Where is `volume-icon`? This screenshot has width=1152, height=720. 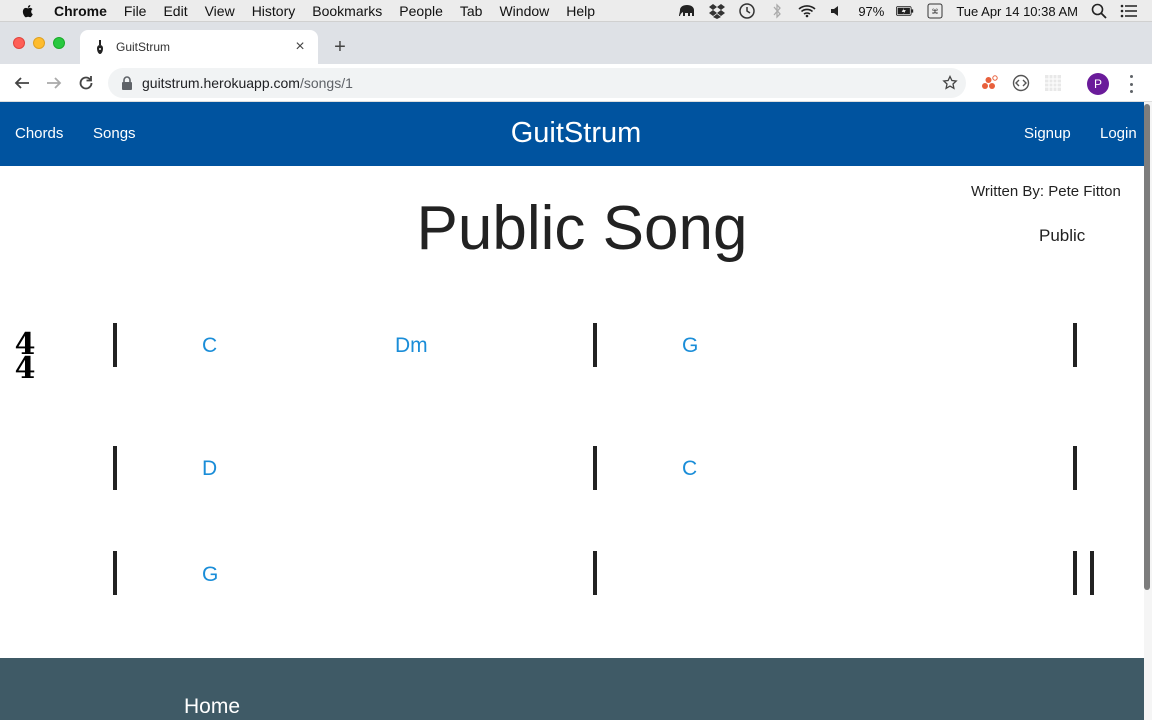 volume-icon is located at coordinates (837, 11).